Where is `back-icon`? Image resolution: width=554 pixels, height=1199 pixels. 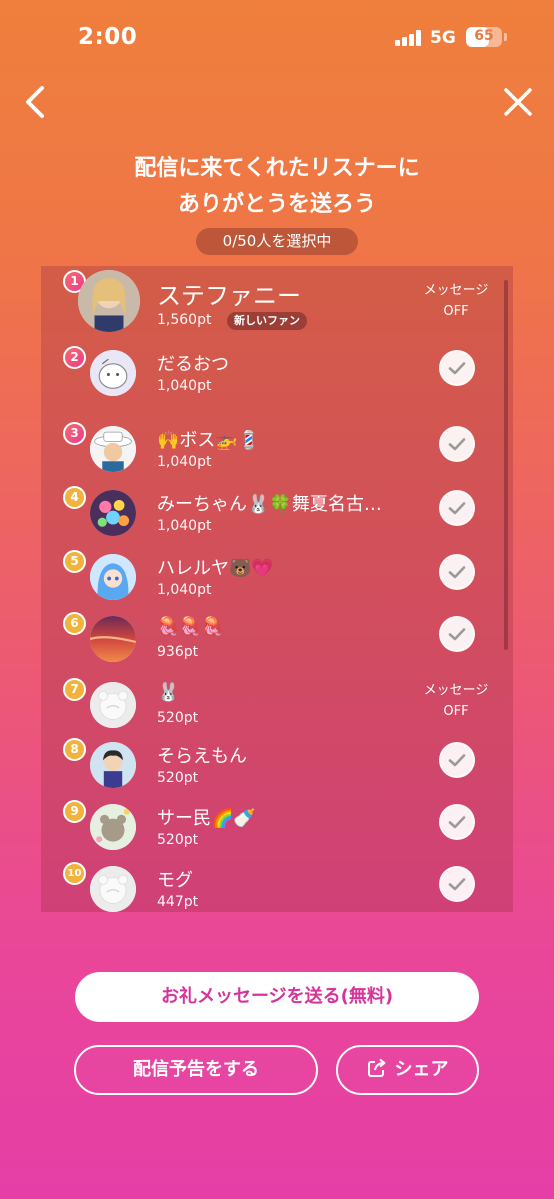
back-icon is located at coordinates (35, 102).